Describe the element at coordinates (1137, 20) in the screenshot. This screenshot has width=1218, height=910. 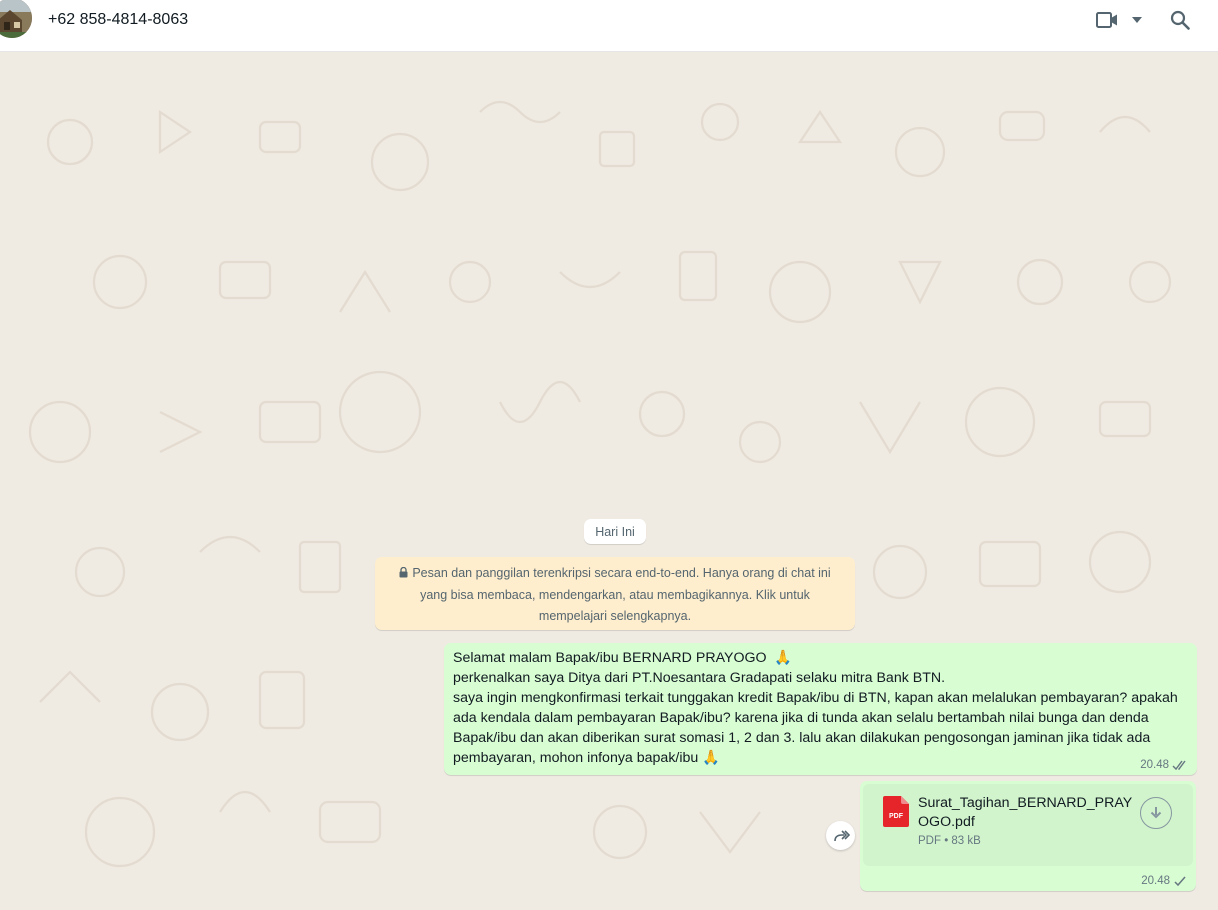
I see `chevron-down-icon` at that location.